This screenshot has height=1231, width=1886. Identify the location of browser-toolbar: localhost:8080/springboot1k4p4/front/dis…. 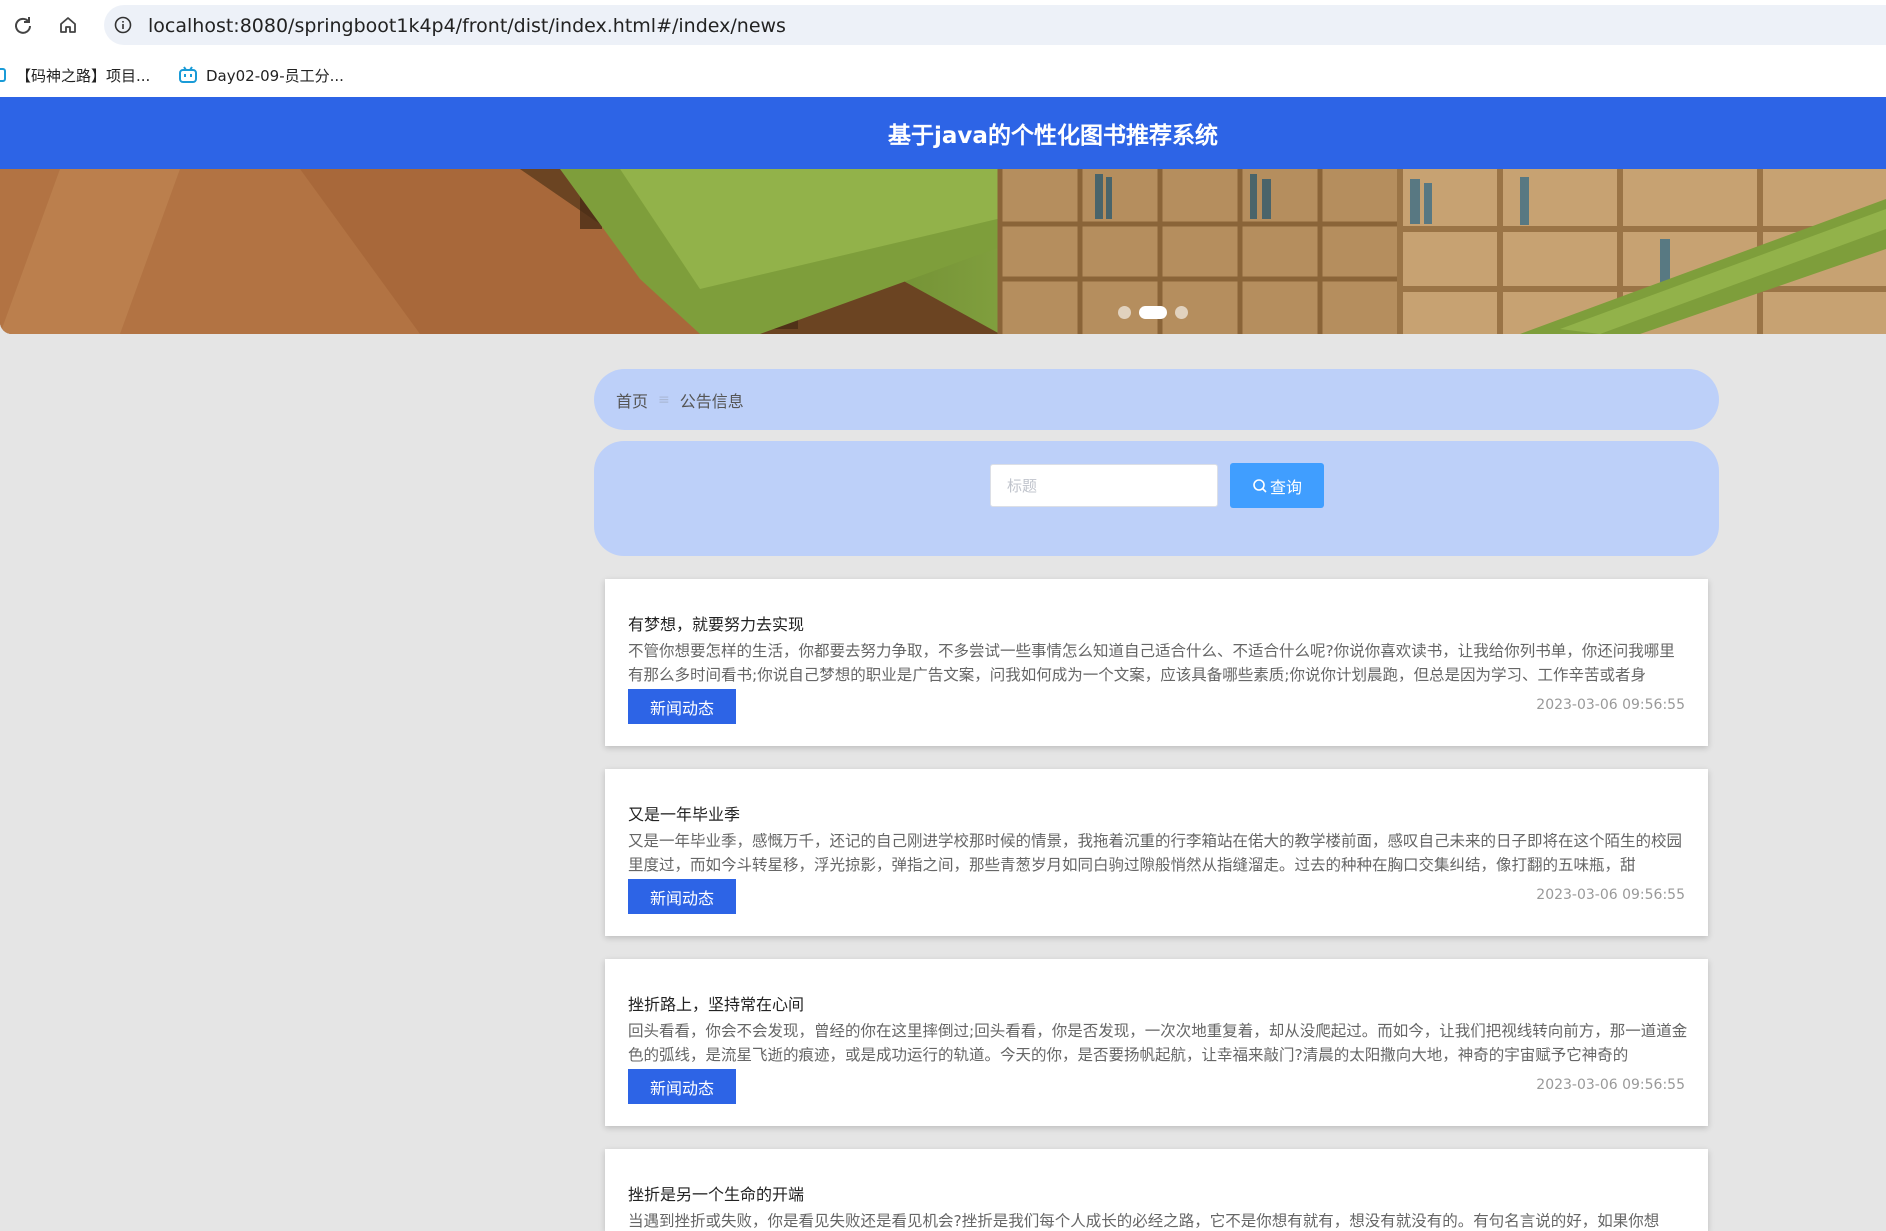
(943, 25).